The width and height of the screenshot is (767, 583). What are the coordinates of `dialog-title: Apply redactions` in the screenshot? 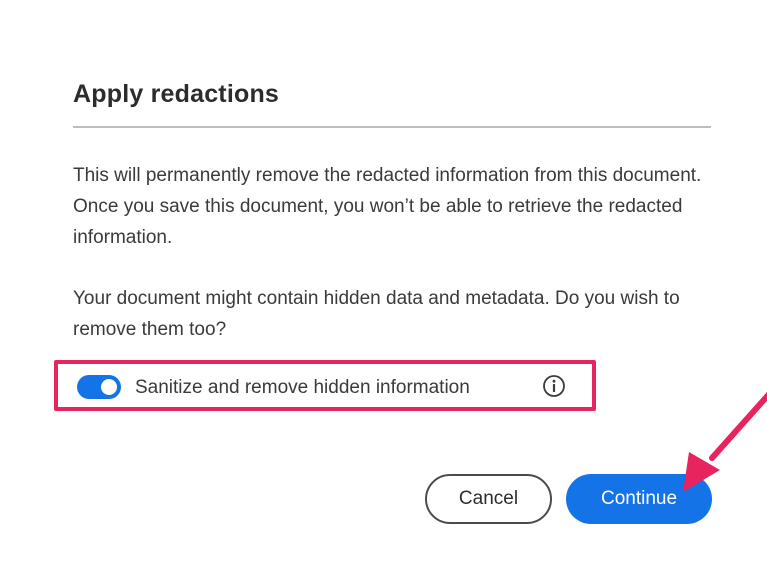 It's located at (176, 94).